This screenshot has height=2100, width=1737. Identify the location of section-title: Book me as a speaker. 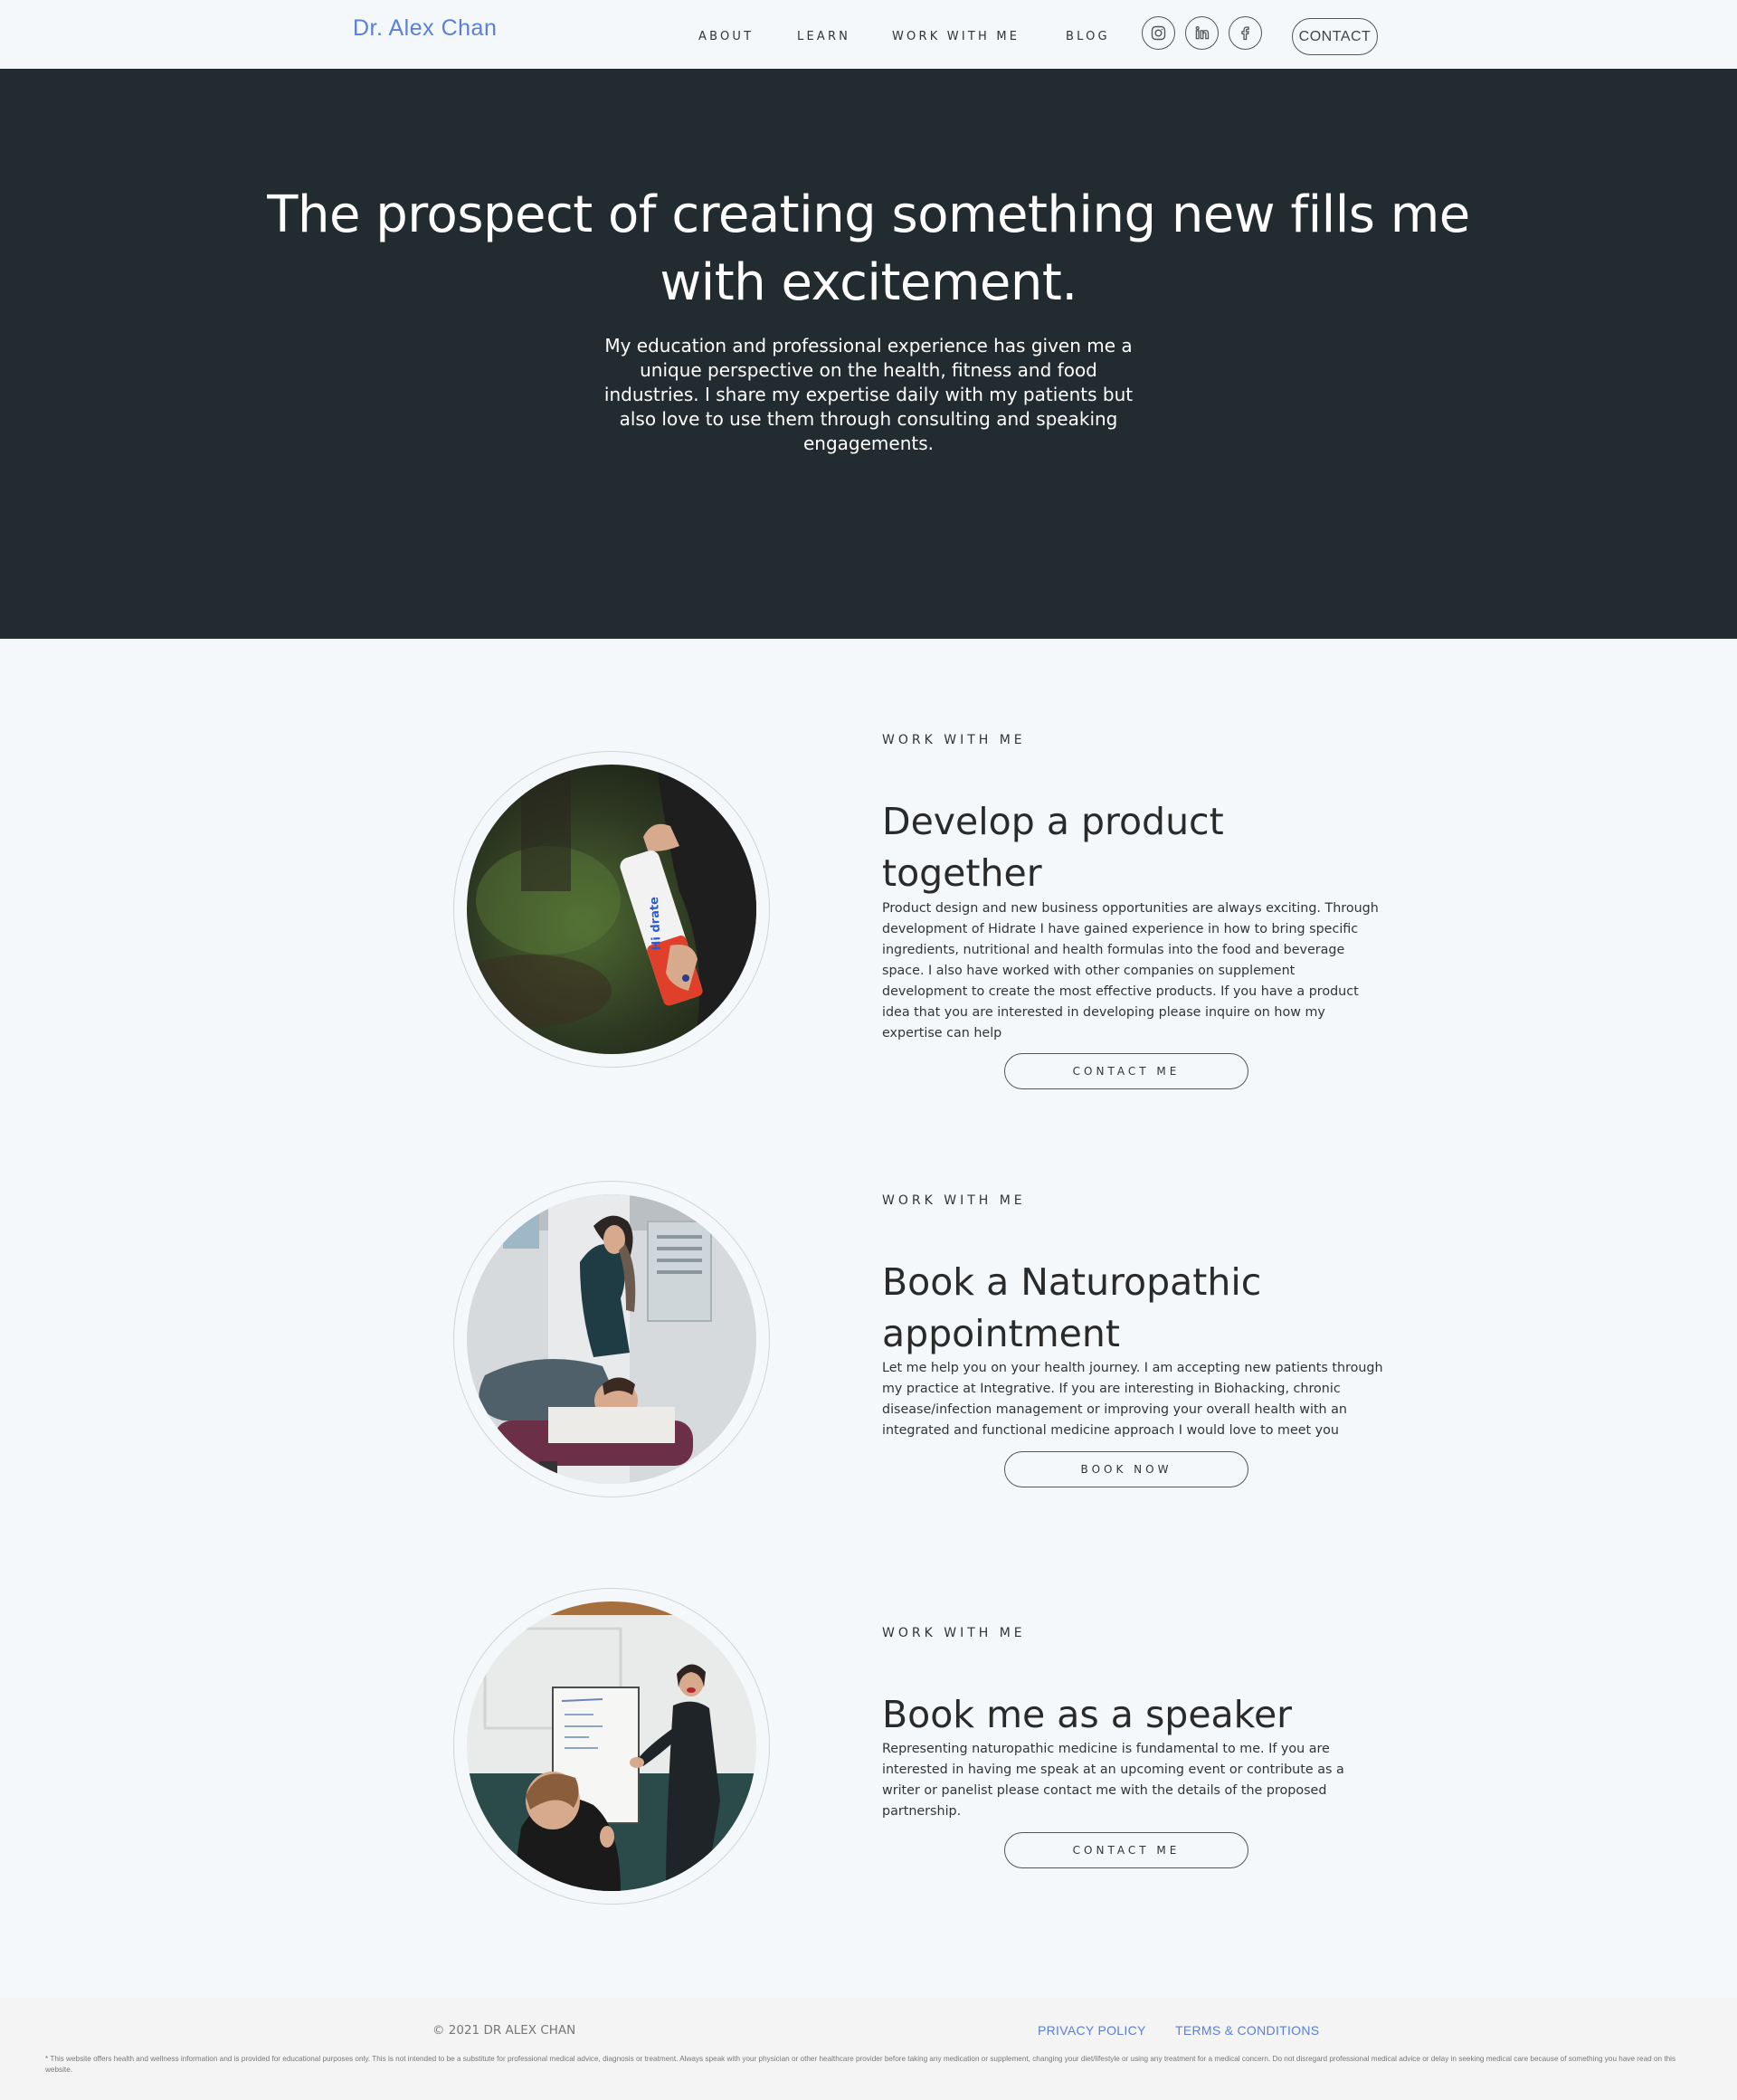
(1087, 1714).